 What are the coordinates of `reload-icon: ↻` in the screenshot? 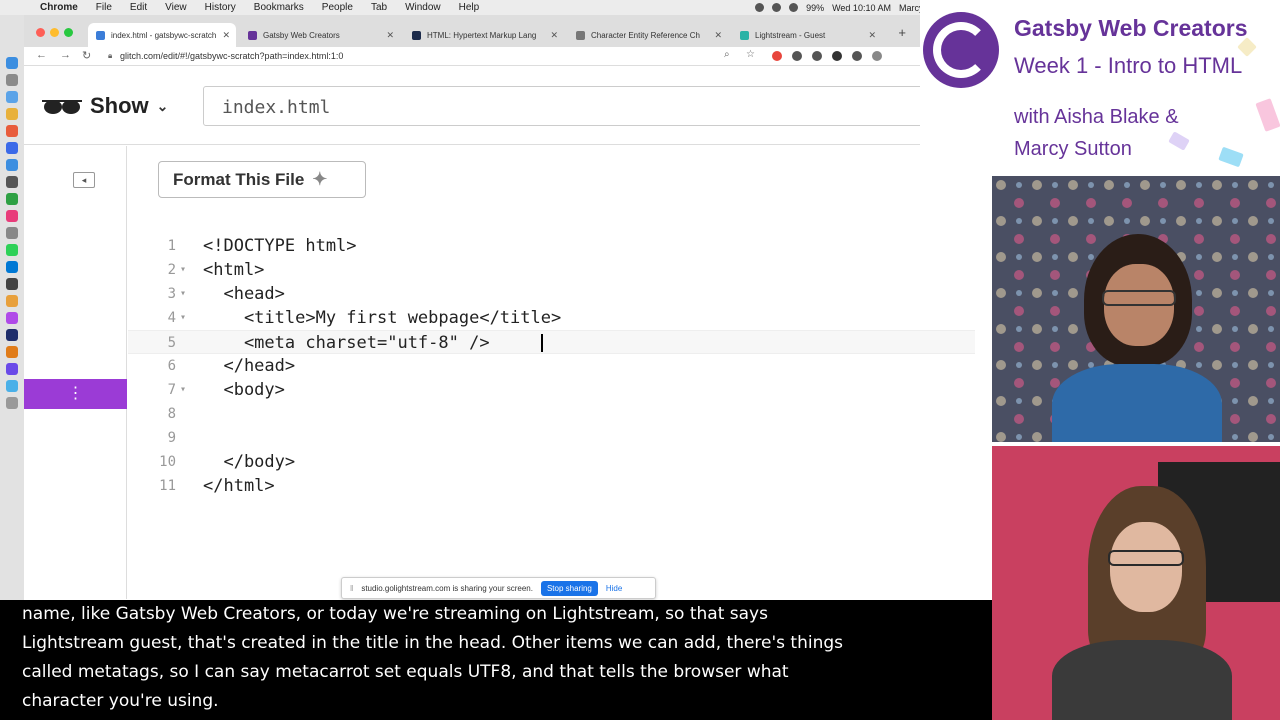 It's located at (86, 55).